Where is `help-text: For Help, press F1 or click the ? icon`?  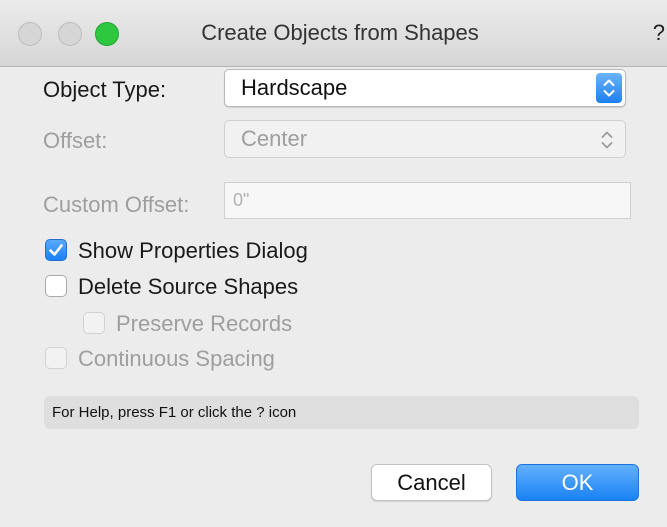 help-text: For Help, press F1 or click the ? icon is located at coordinates (341, 412).